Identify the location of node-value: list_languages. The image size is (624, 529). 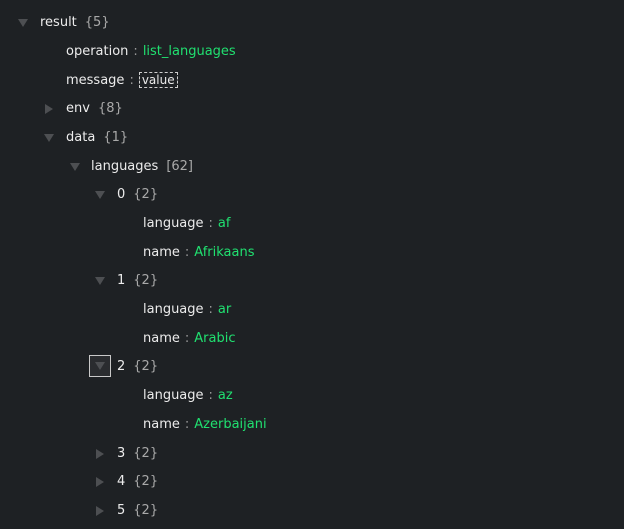
(189, 51).